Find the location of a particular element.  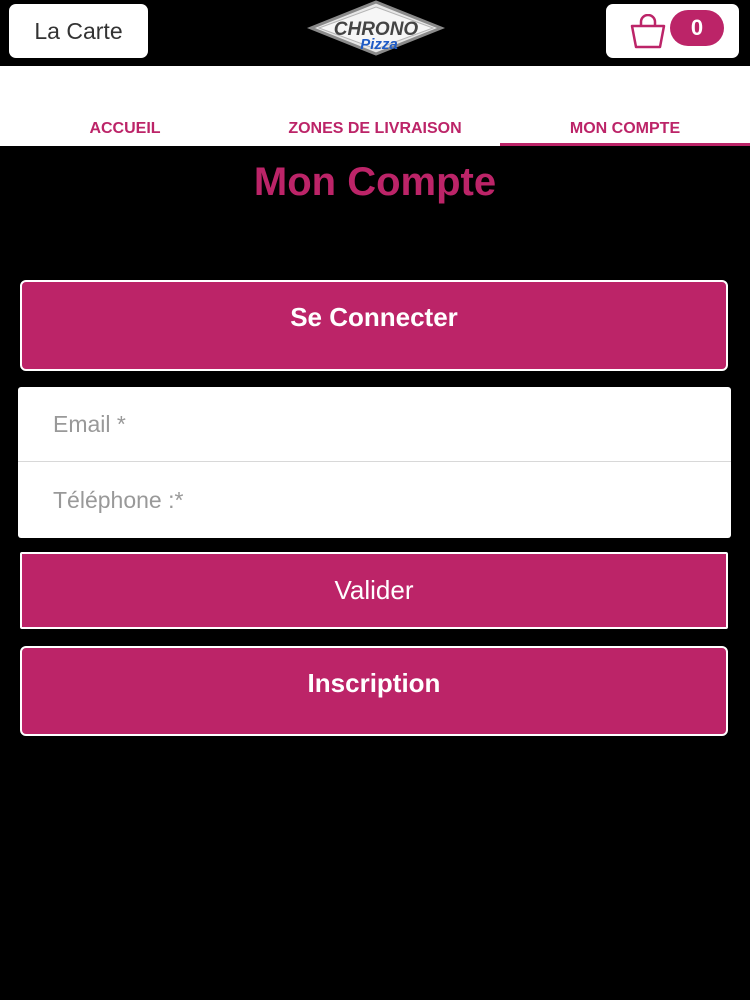

register-button-label: Inscription is located at coordinates (374, 683).